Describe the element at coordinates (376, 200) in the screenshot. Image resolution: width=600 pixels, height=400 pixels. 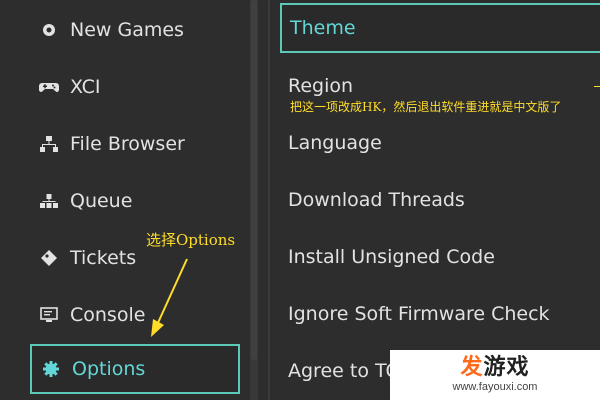
I see `option-label: Download Threads` at that location.